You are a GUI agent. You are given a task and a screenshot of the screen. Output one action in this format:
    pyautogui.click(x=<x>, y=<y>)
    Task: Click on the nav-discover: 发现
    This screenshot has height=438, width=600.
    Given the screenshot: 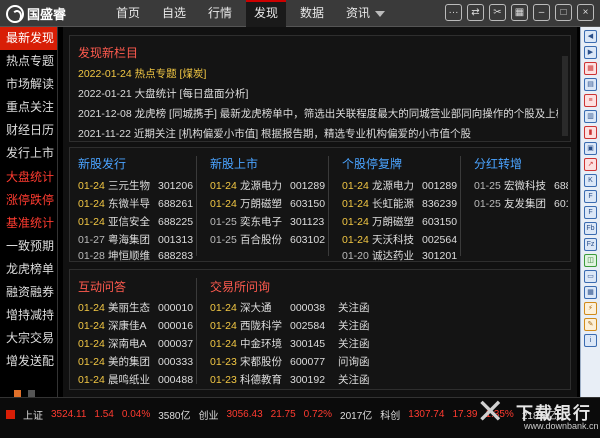 What is the action you would take?
    pyautogui.click(x=266, y=13)
    